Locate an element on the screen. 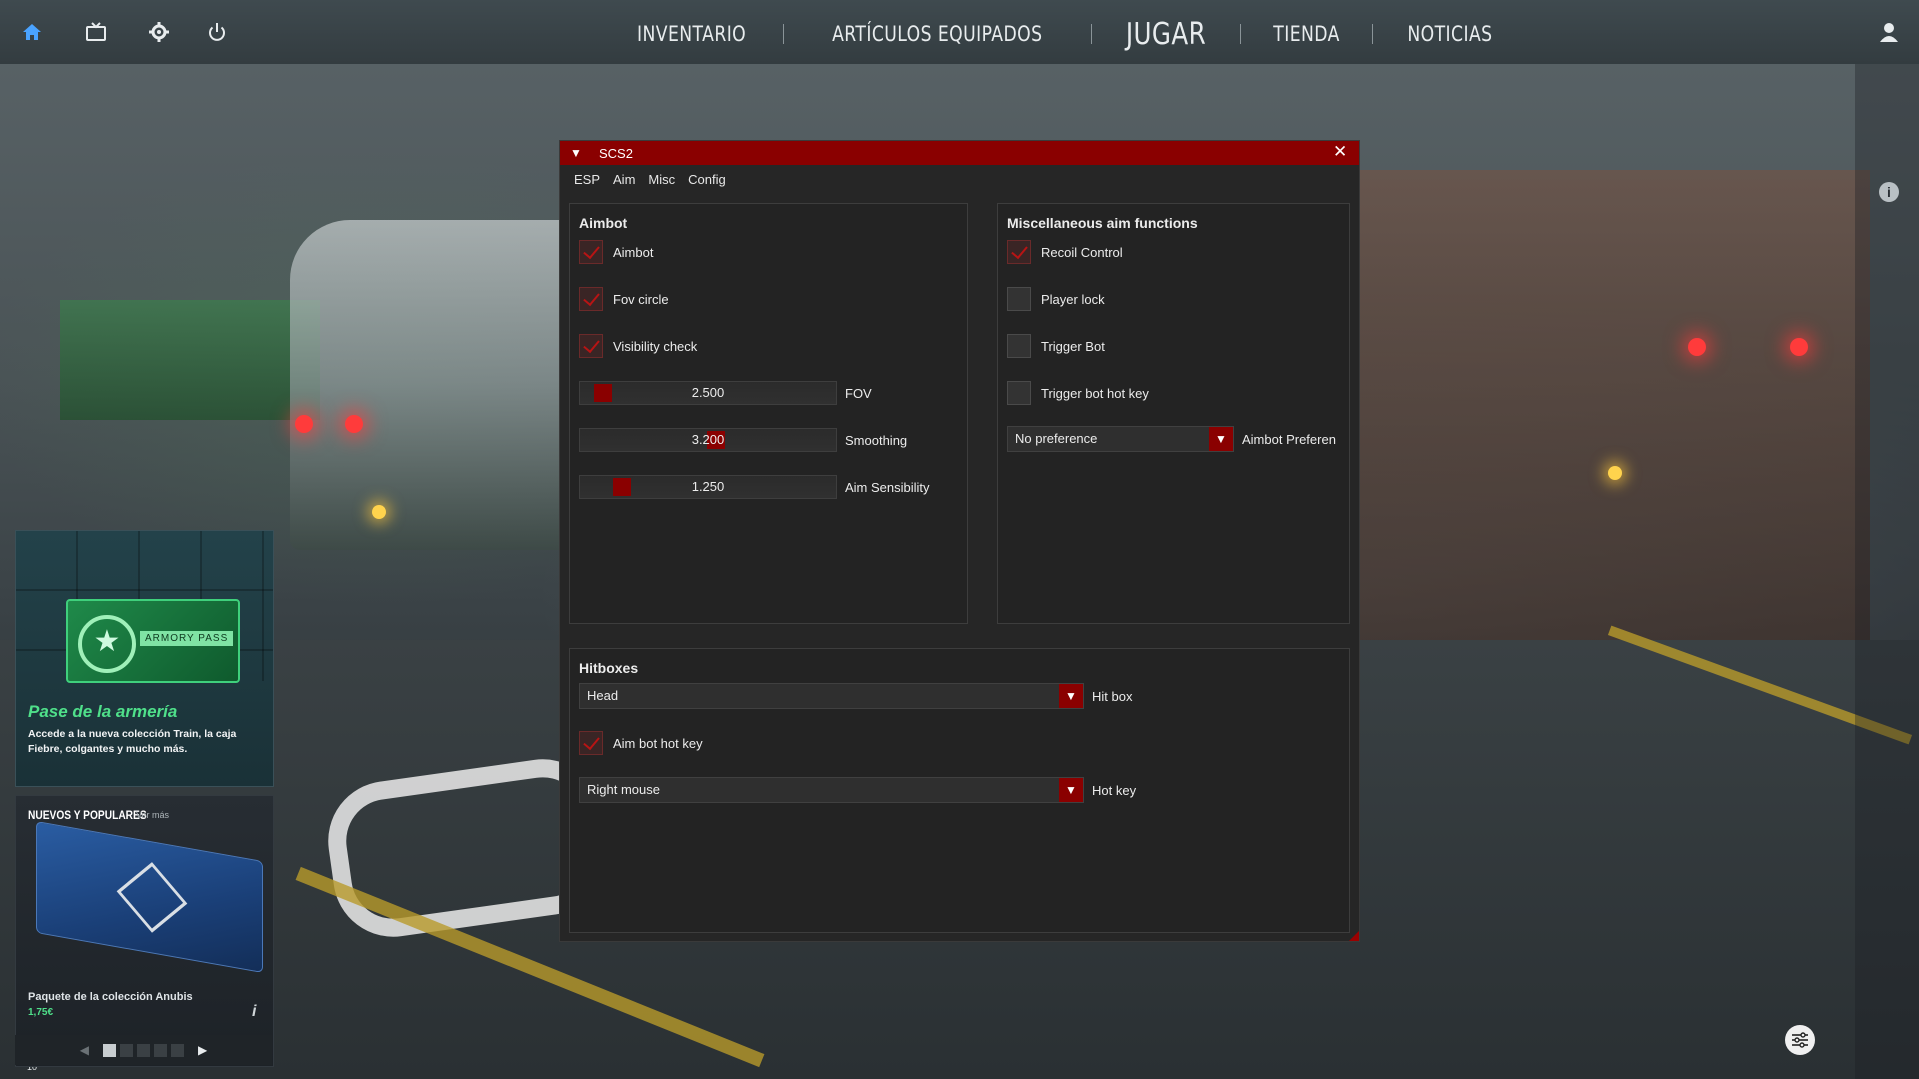 The width and height of the screenshot is (1919, 1079). aim-sensibility-slider: 1.250 is located at coordinates (708, 487).